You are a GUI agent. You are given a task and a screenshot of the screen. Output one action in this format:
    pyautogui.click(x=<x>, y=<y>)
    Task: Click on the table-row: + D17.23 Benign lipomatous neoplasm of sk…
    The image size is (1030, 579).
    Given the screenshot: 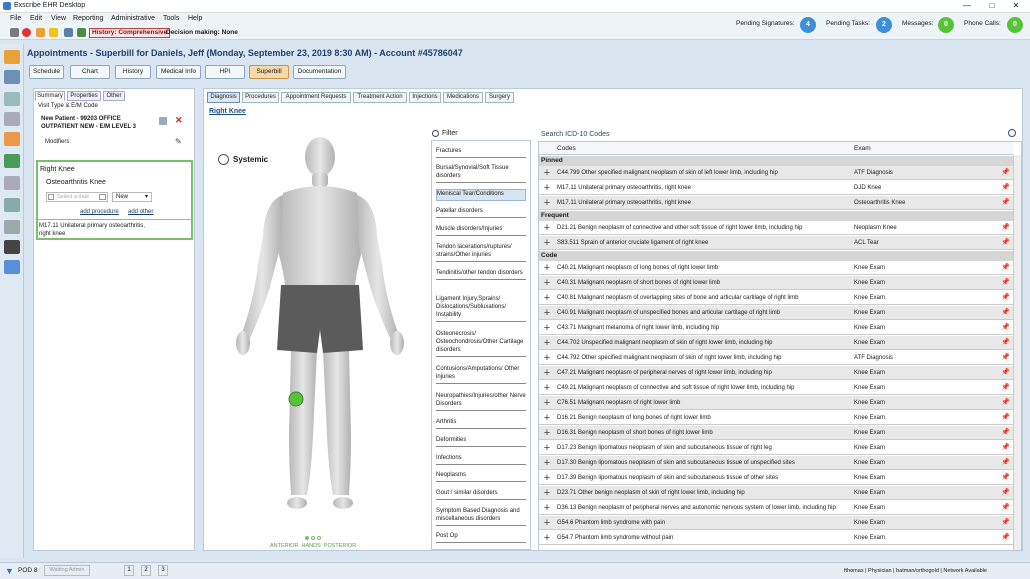 What is the action you would take?
    pyautogui.click(x=776, y=448)
    